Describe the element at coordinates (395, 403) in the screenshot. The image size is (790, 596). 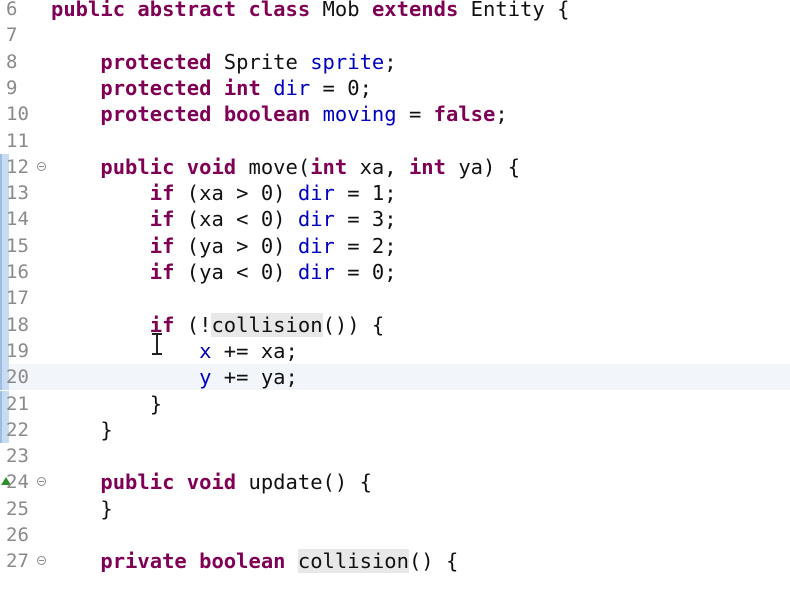
I see `code-line: 21 }` at that location.